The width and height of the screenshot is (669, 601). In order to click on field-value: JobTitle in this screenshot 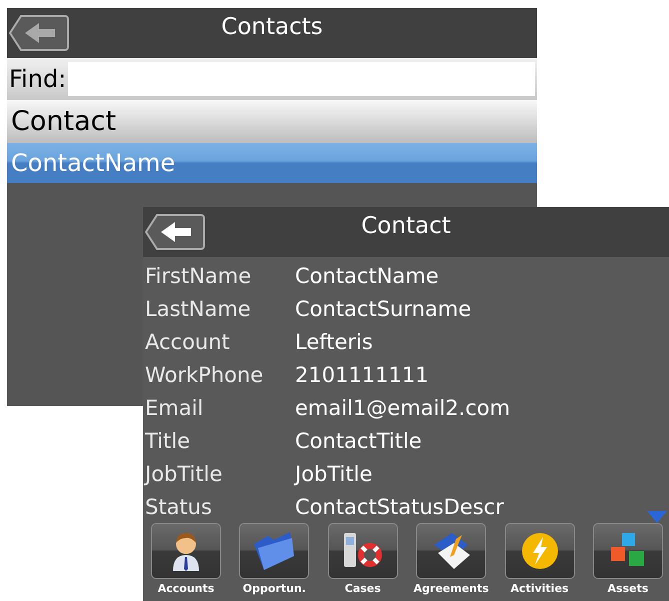, I will do `click(333, 474)`.